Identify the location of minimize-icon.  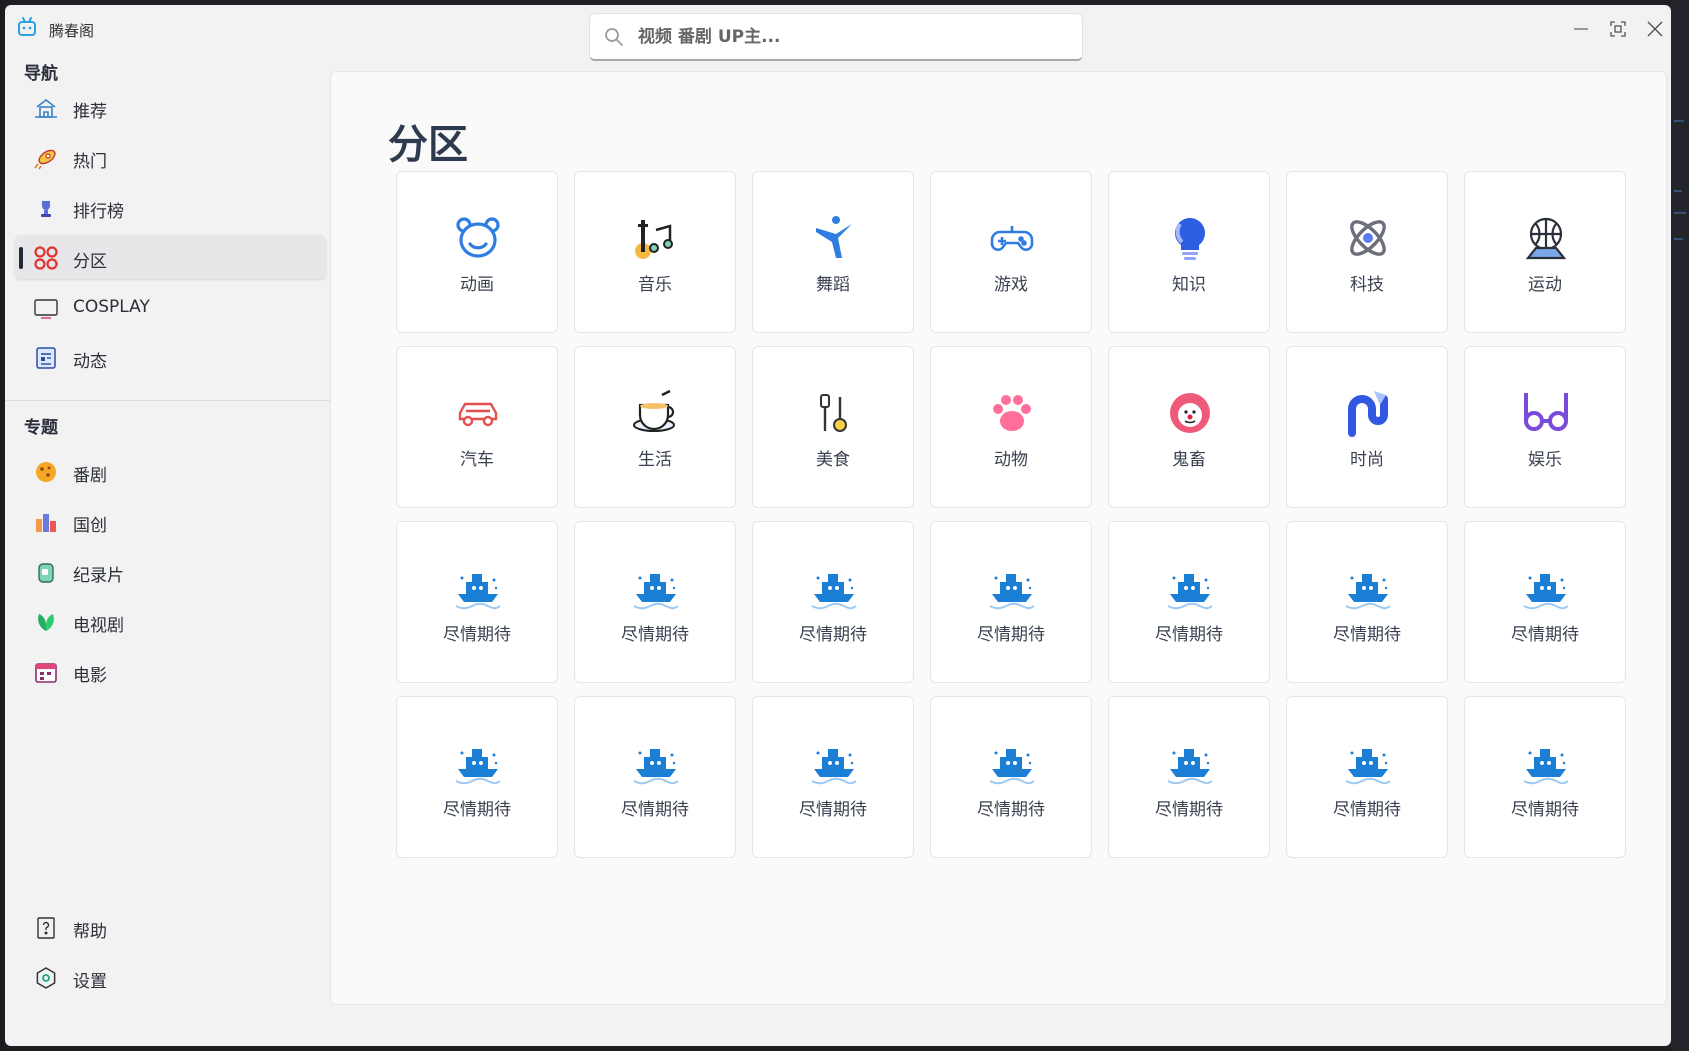
(1581, 29).